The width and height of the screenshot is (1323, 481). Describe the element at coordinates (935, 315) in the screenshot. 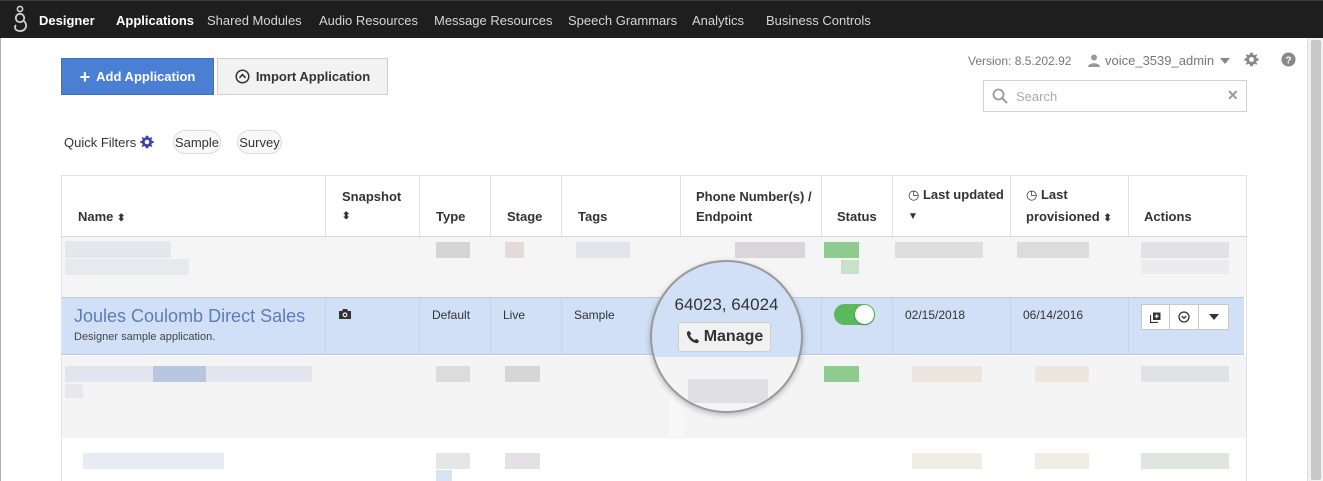

I see `last-updated-cell: 02/15/2018` at that location.